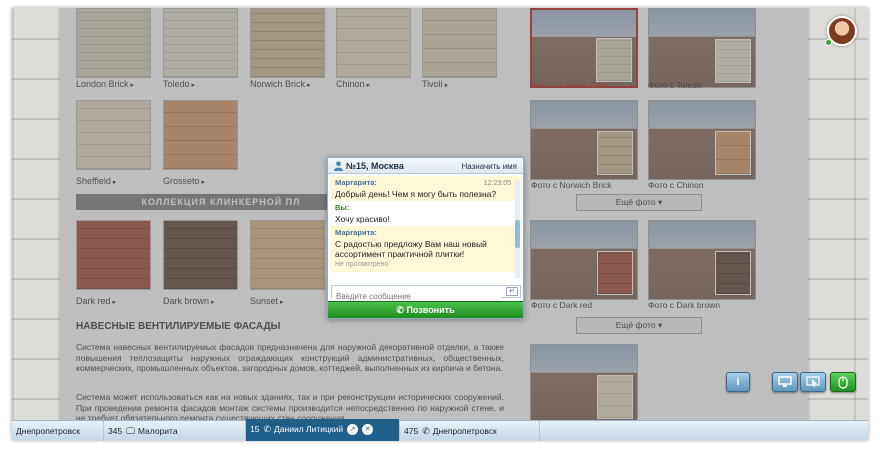 This screenshot has height=459, width=880. Describe the element at coordinates (113, 43) in the screenshot. I see `tile-london-brick` at that location.